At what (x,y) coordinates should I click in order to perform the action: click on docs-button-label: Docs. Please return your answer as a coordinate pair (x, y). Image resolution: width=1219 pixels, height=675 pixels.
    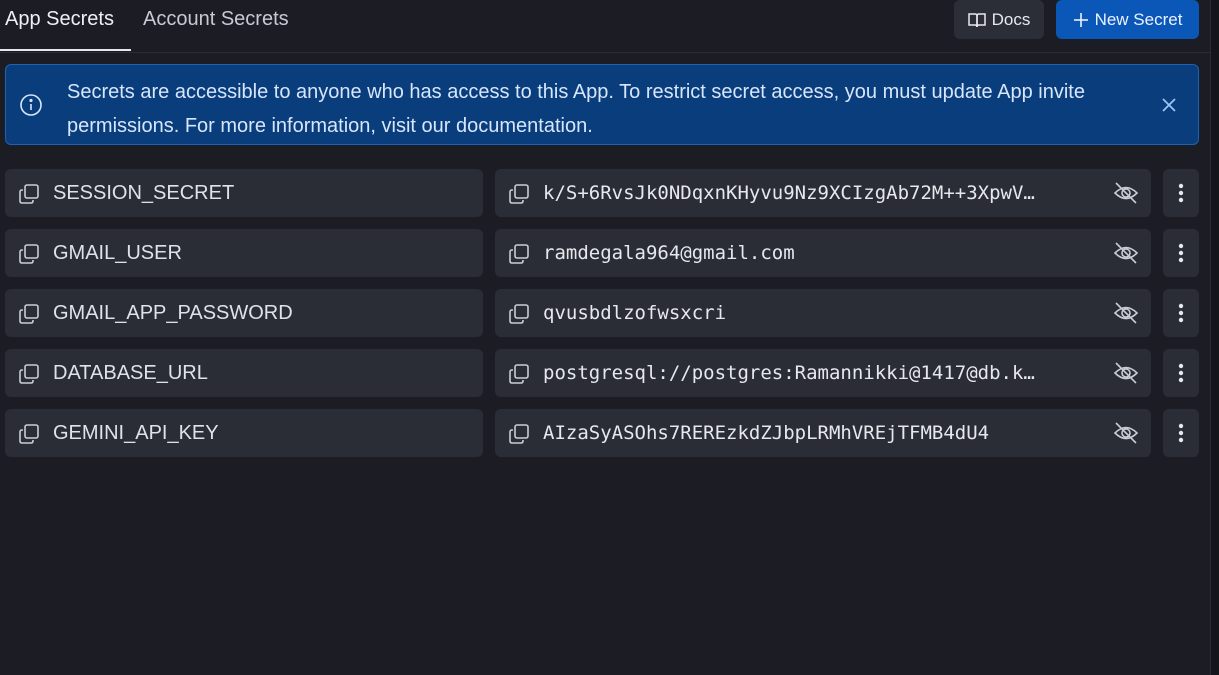
    Looking at the image, I should click on (1011, 19).